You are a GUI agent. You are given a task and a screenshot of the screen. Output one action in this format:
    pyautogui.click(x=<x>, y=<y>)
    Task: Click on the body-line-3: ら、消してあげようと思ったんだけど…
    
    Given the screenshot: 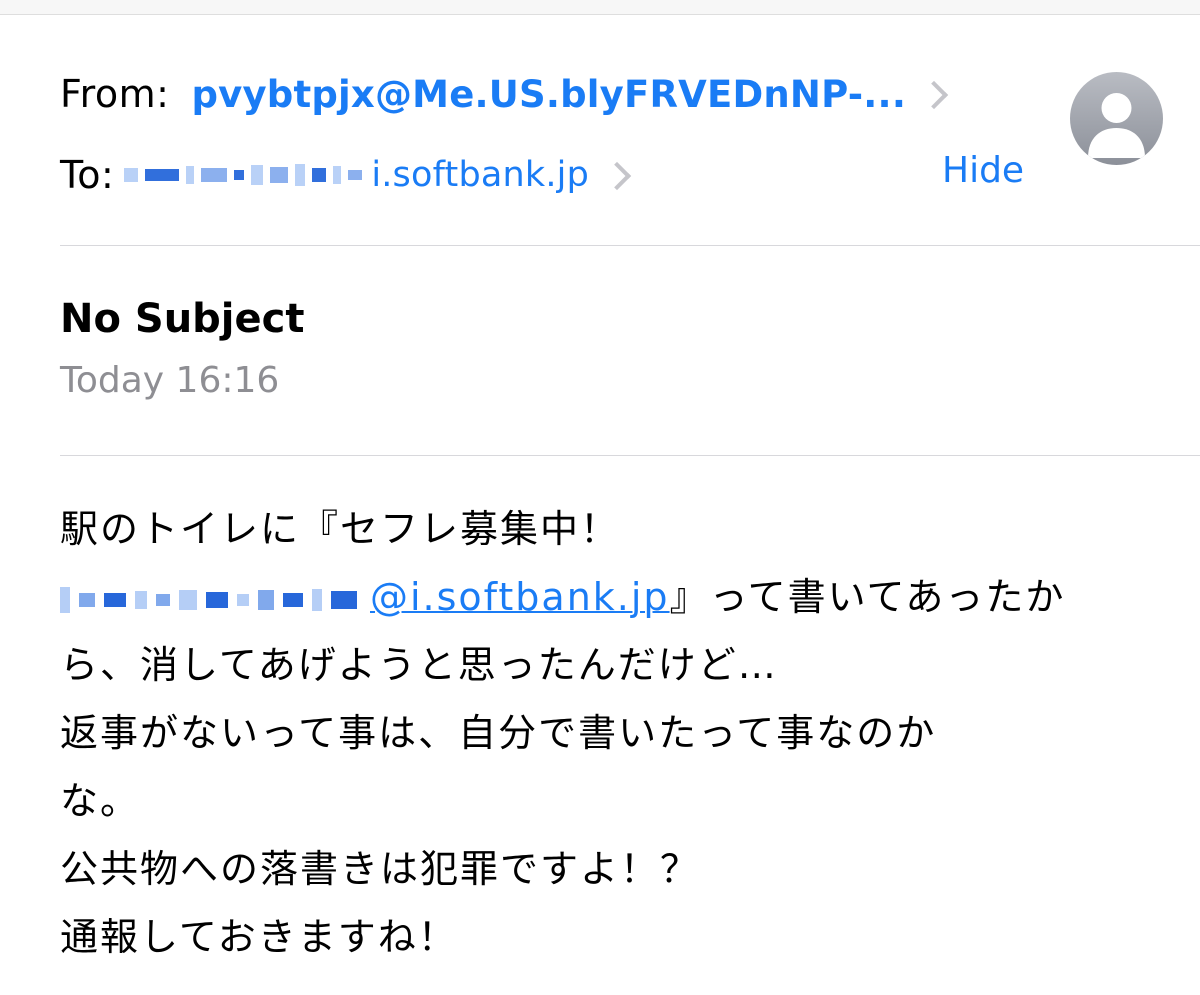 What is the action you would take?
    pyautogui.click(x=419, y=665)
    